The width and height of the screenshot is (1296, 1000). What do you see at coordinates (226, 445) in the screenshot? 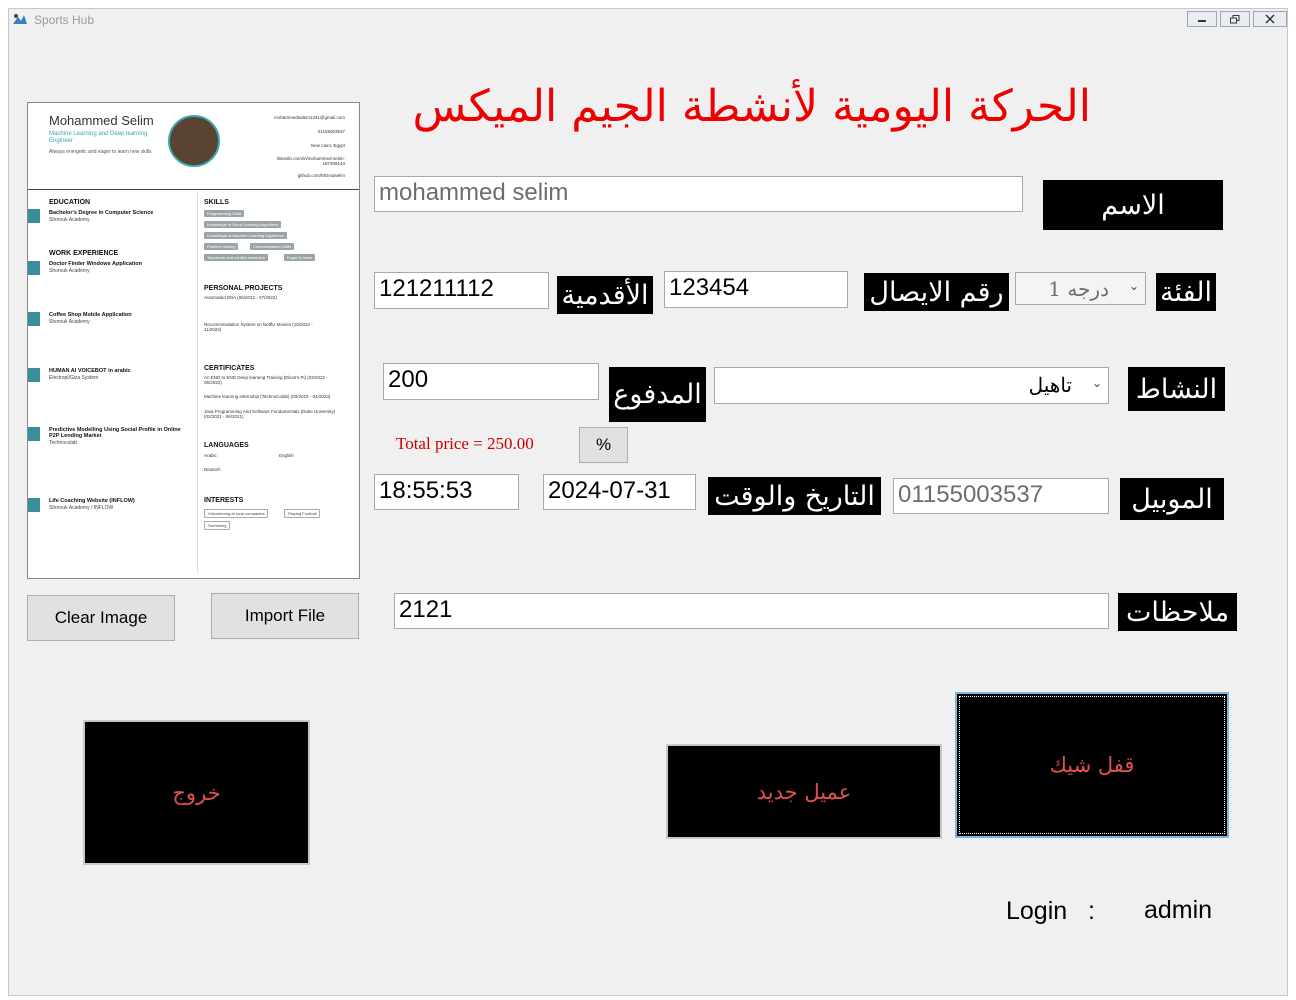
I see `cv-languages-heading: LANGUAGES` at bounding box center [226, 445].